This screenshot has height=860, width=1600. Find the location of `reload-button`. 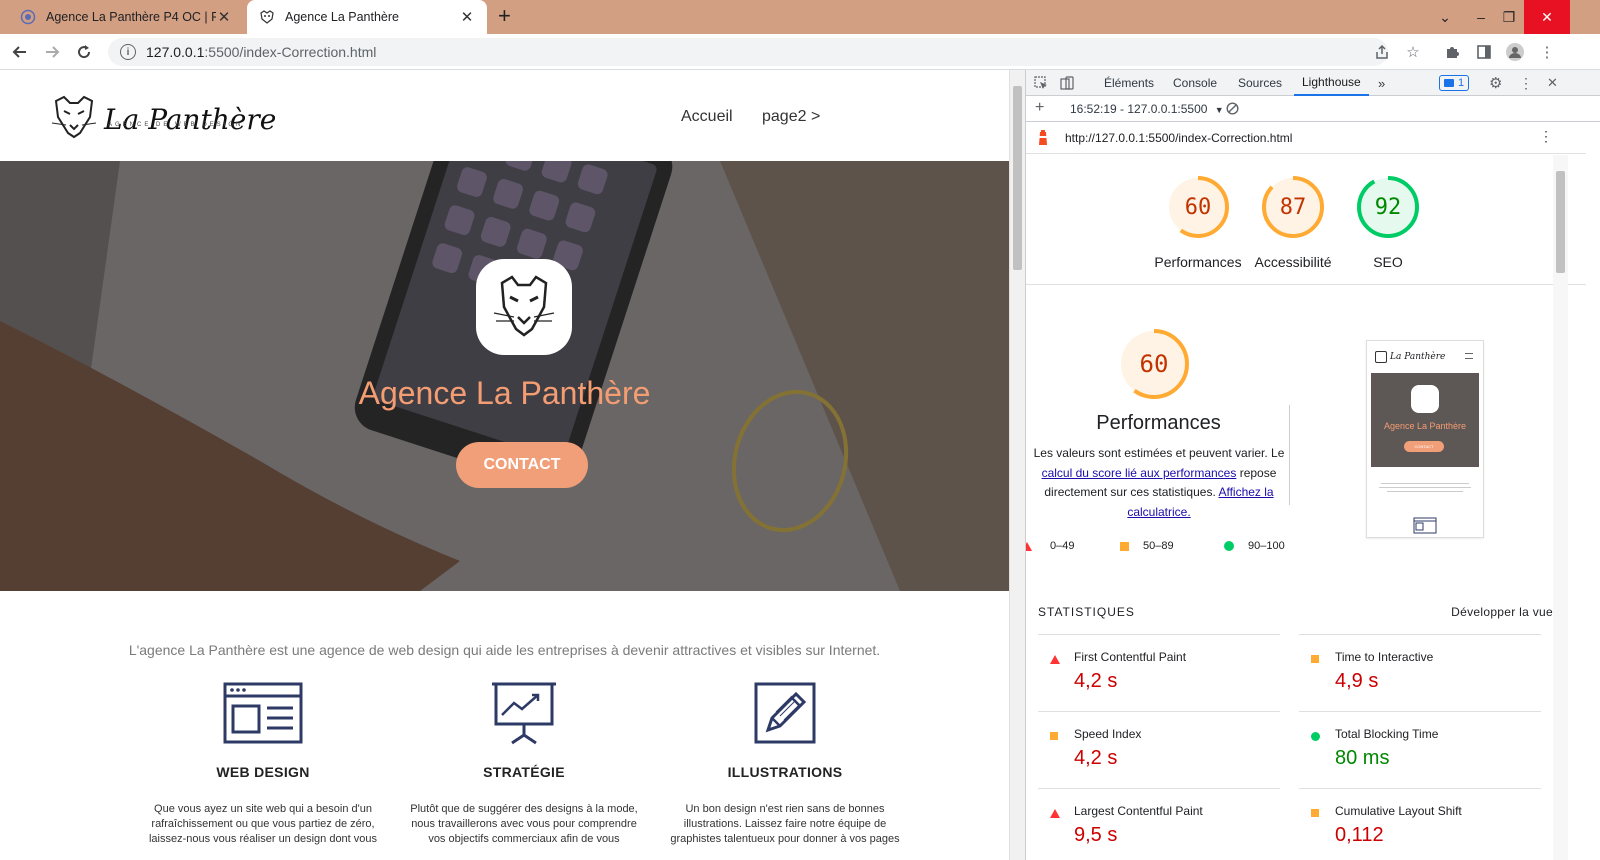

reload-button is located at coordinates (84, 52).